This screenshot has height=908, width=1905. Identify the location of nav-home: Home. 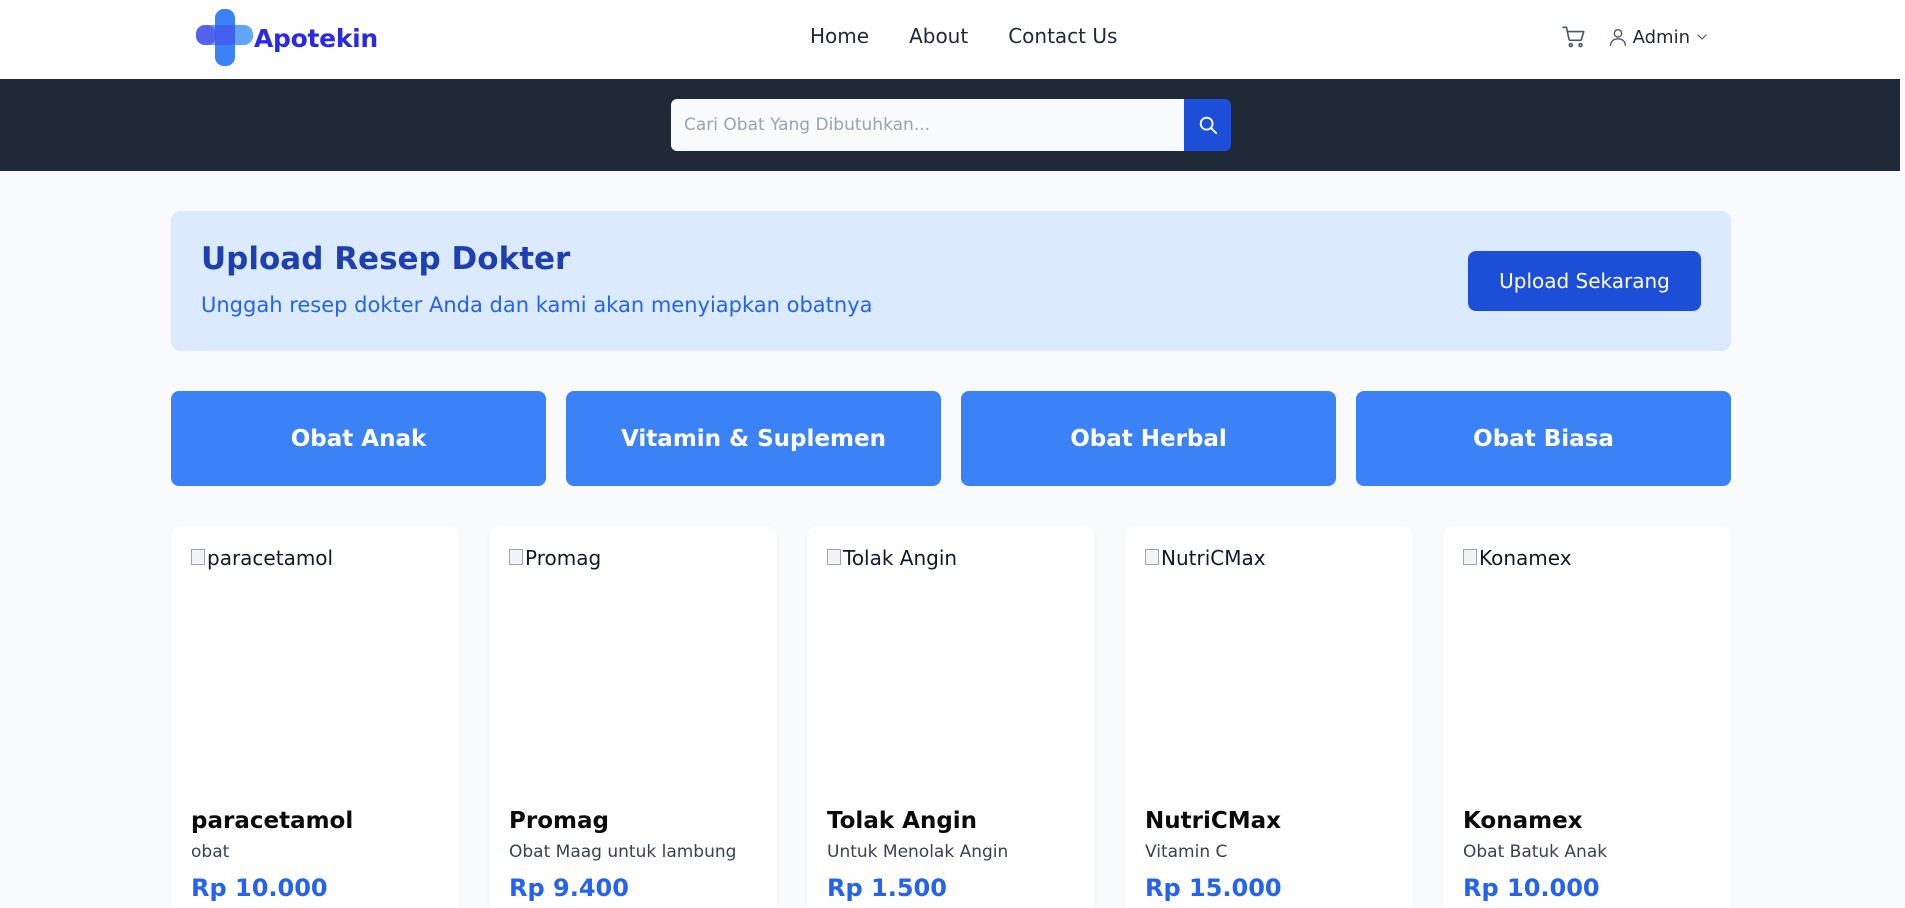
(839, 36).